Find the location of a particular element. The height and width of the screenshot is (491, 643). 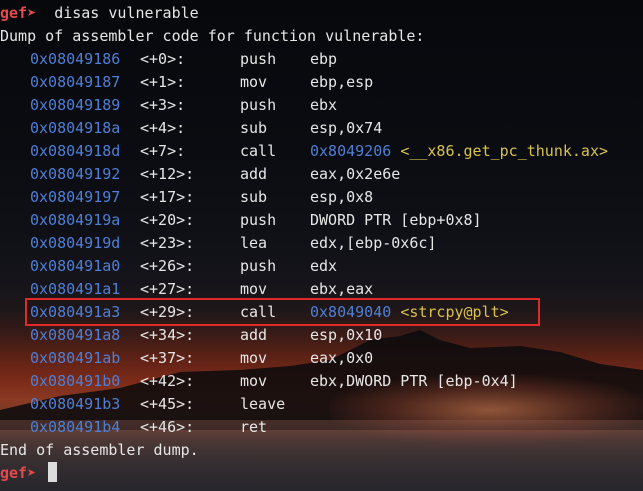

instruction-operands: ebx is located at coordinates (324, 105).